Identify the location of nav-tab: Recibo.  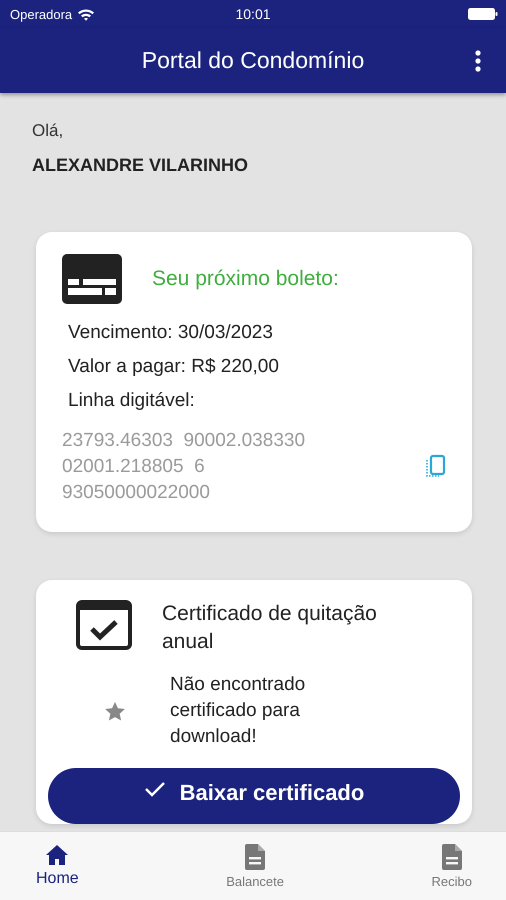
(452, 866).